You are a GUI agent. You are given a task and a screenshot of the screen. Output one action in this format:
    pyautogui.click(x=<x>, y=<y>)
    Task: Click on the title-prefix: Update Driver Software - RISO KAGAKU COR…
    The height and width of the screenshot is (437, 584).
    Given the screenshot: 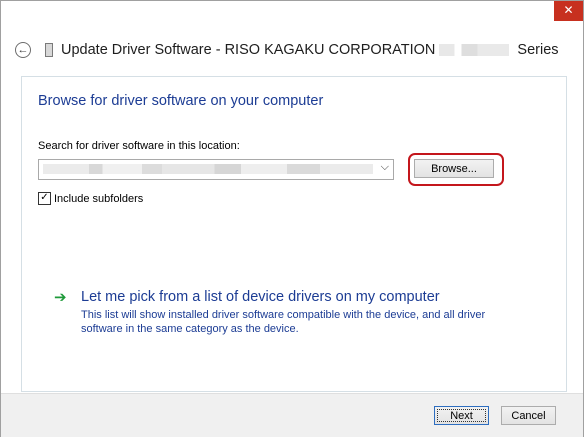 What is the action you would take?
    pyautogui.click(x=248, y=50)
    